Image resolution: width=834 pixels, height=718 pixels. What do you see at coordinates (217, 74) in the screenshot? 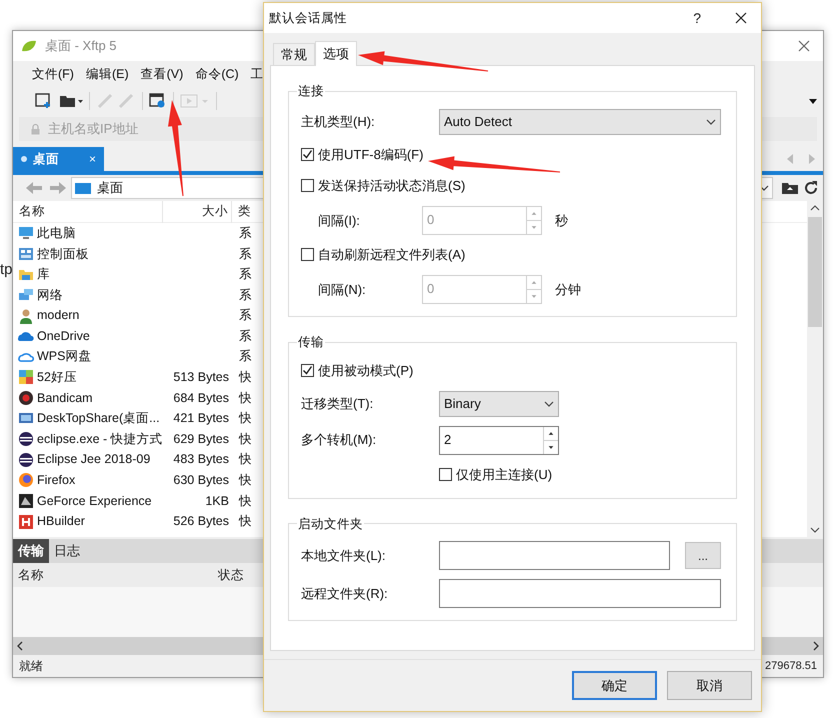
I see `menu-item: 命令(C)` at bounding box center [217, 74].